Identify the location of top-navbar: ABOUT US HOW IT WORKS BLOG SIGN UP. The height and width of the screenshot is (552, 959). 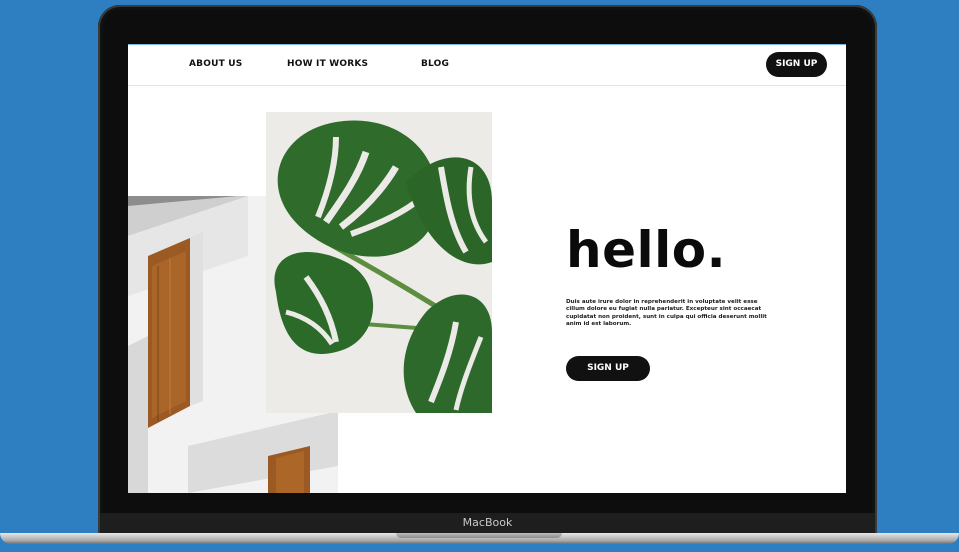
(487, 65).